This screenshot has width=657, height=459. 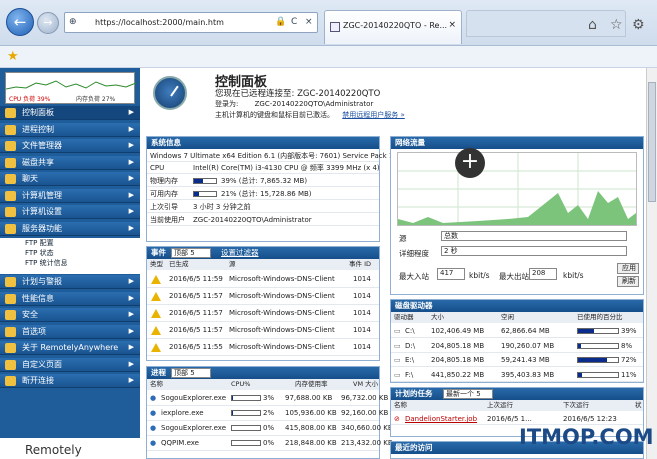 I want to click on sidebar-item-label: 控制面板, so click(x=38, y=112).